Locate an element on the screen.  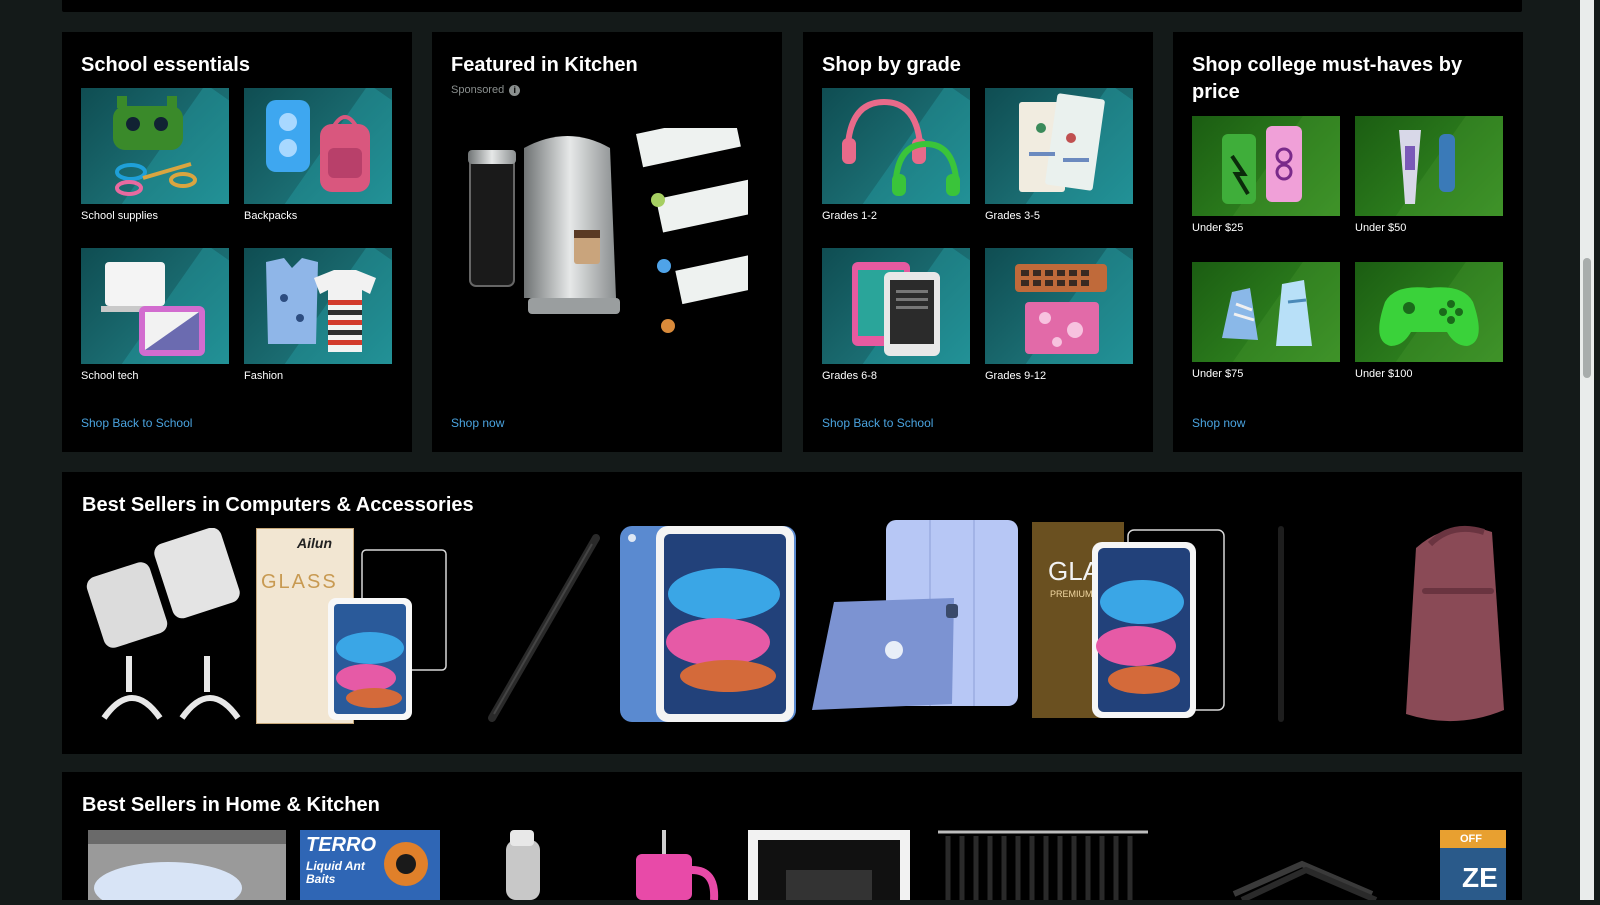
tile-school-tech: School tech is located at coordinates (155, 315).